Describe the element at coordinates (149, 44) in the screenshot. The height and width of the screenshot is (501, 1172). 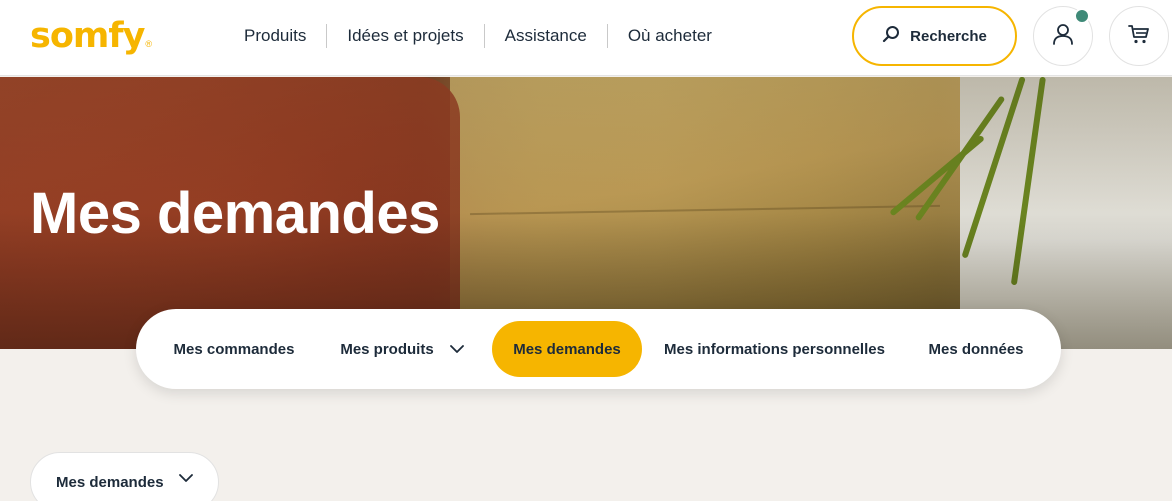
I see `logo-registered-mark: ®` at that location.